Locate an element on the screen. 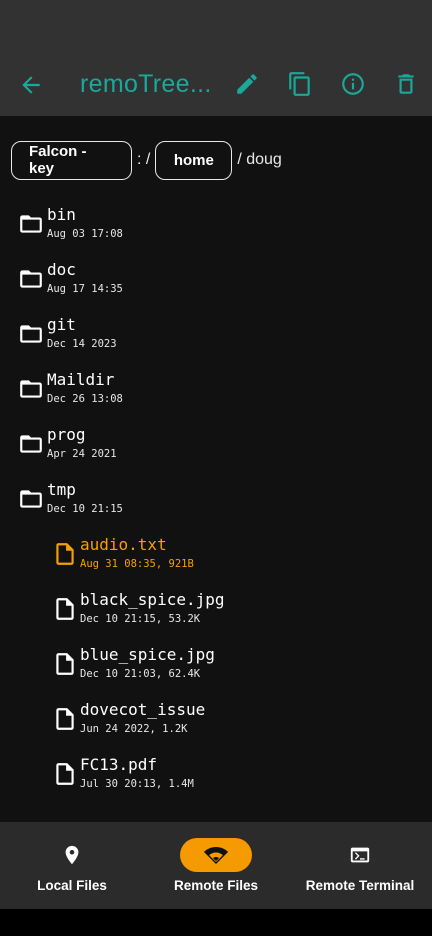 The width and height of the screenshot is (432, 936). folder-row: prog Apr 24 2021 is located at coordinates (216, 450).